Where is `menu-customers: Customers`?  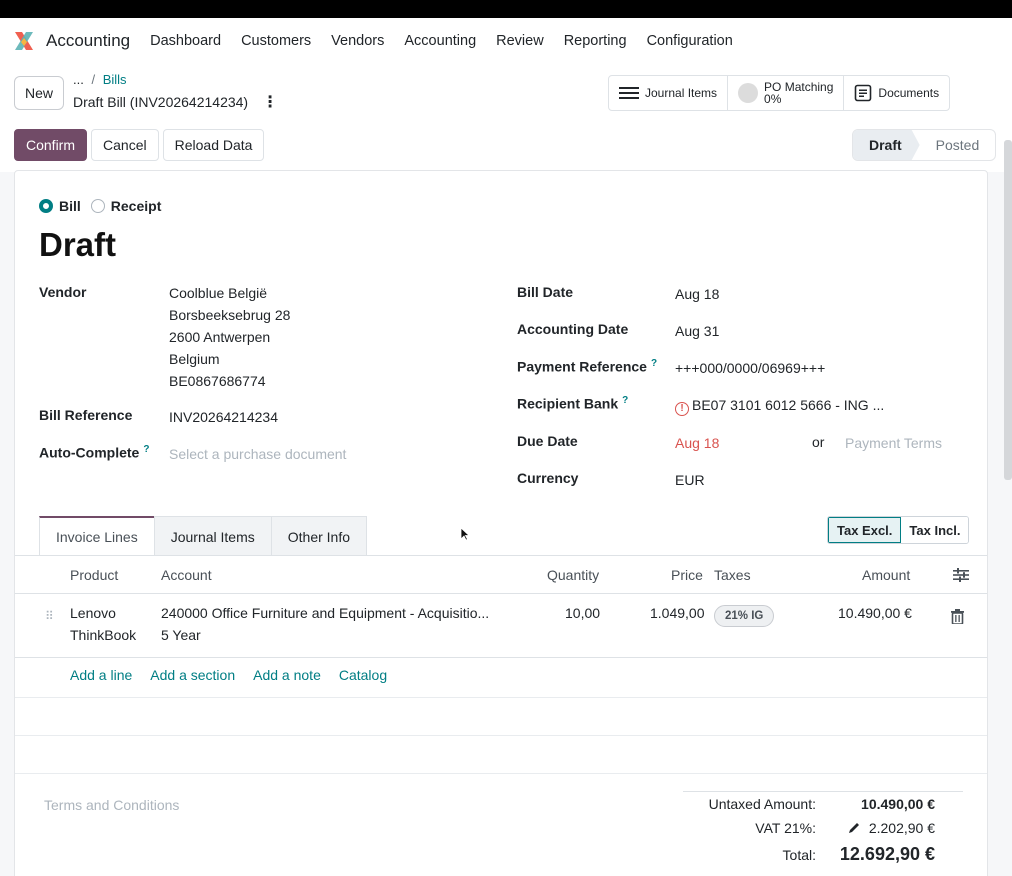 menu-customers: Customers is located at coordinates (276, 41).